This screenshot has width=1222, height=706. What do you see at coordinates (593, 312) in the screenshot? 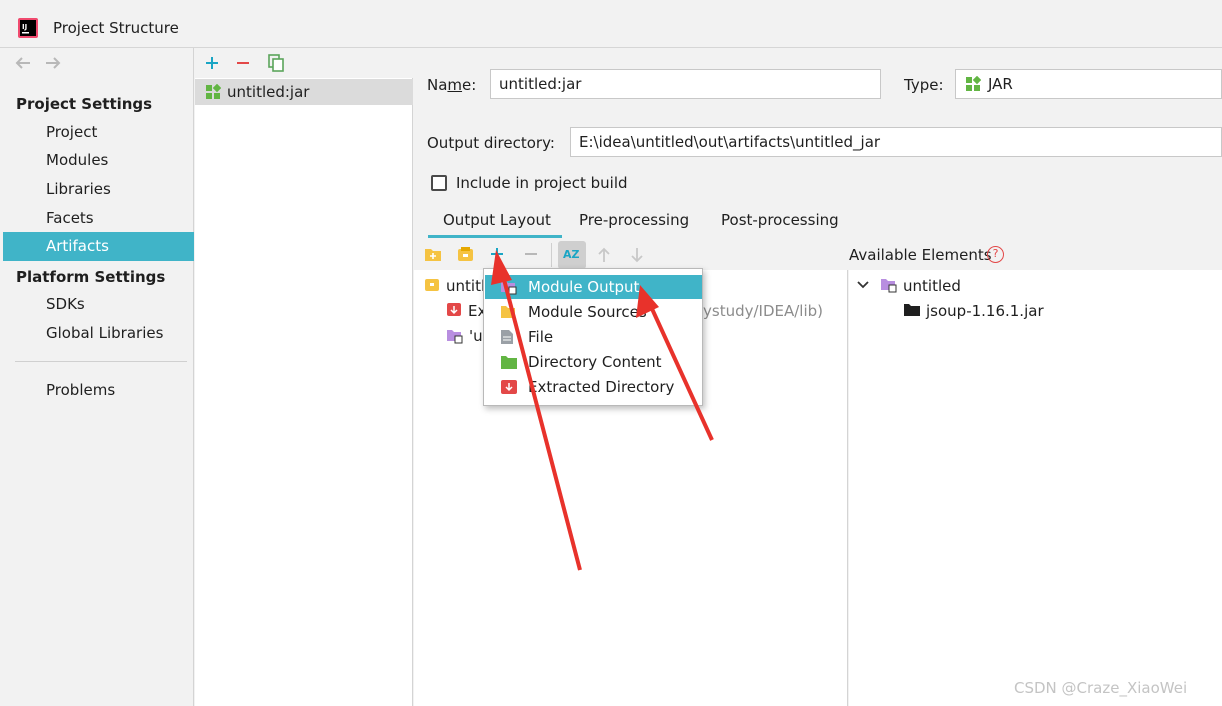
I see `menu-item-module-sources: Module Sources` at bounding box center [593, 312].